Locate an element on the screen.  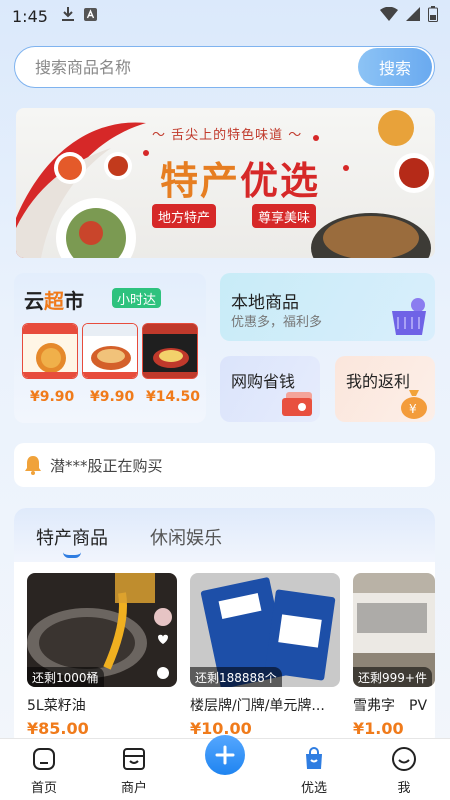
tab-leisure: 休闲娱乐 is located at coordinates (186, 537).